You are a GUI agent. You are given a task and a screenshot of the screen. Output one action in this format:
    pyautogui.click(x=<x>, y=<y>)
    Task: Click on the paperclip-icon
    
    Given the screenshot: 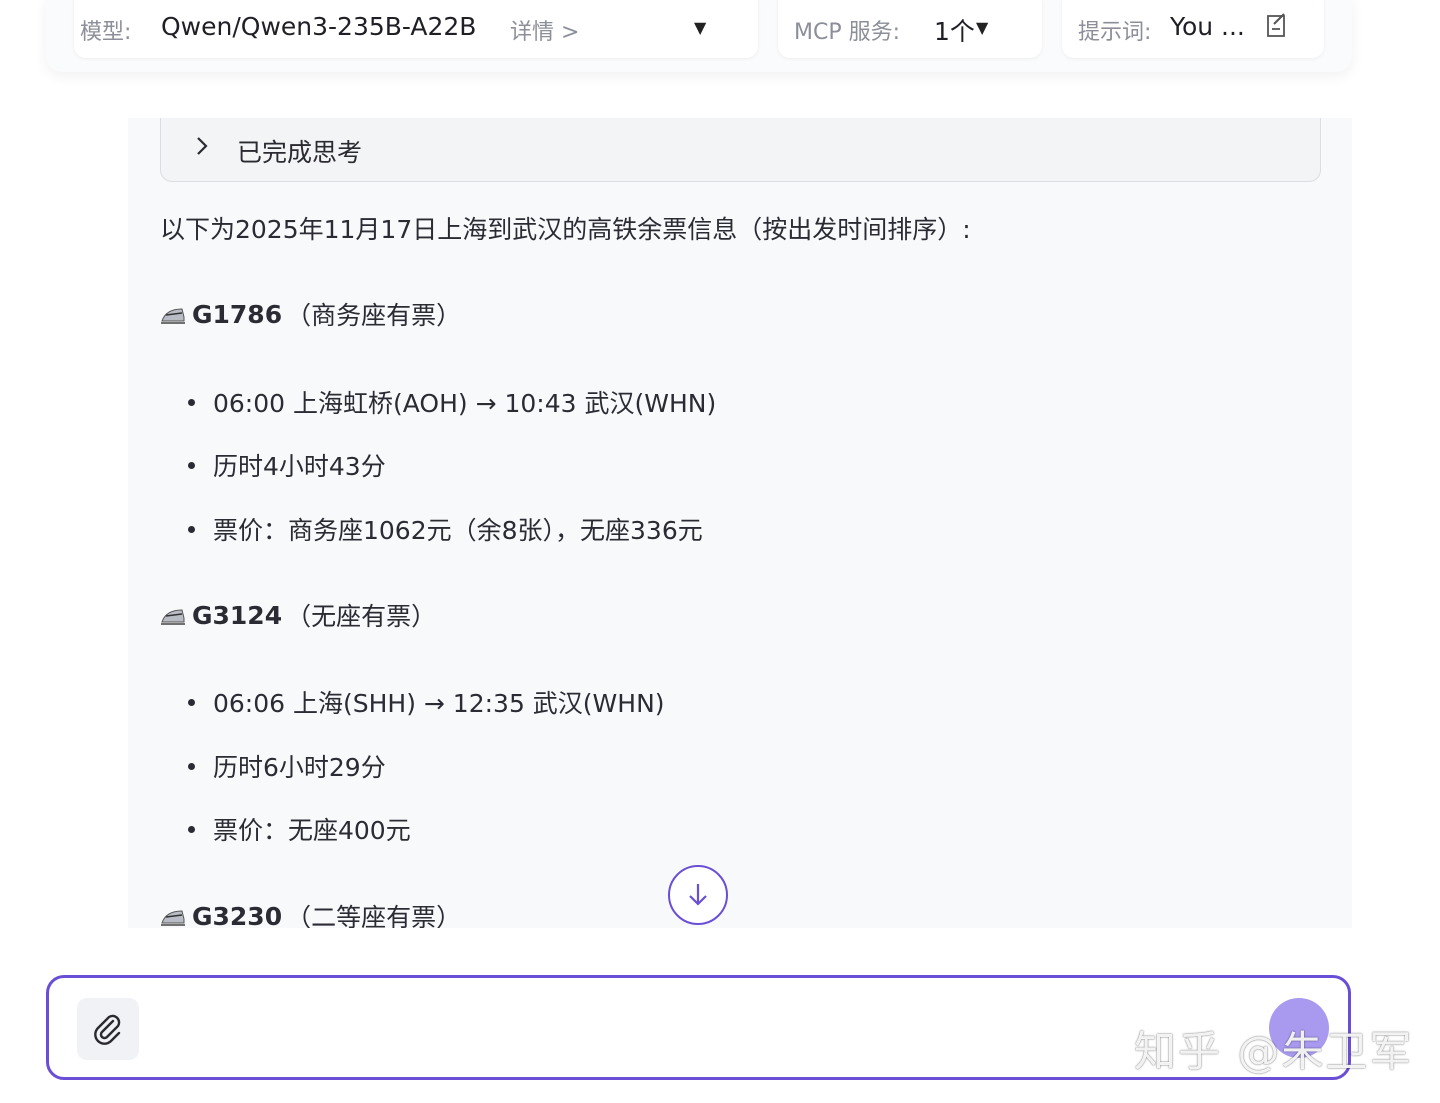 What is the action you would take?
    pyautogui.click(x=107, y=1029)
    